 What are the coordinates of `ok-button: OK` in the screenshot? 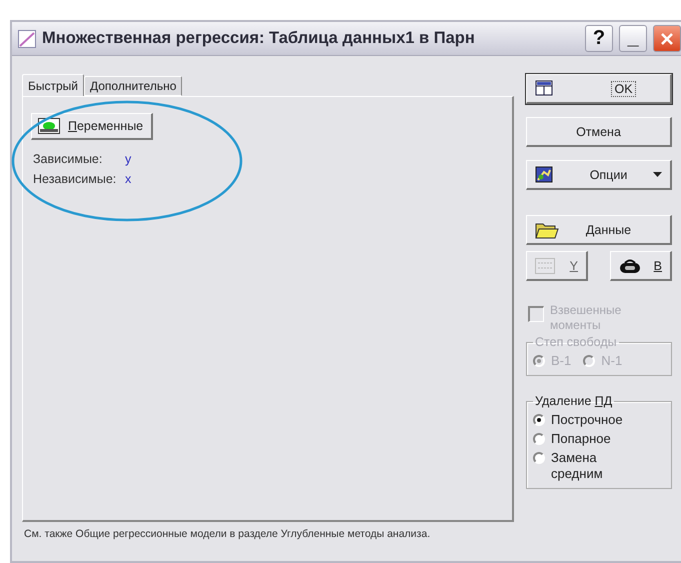 It's located at (599, 89).